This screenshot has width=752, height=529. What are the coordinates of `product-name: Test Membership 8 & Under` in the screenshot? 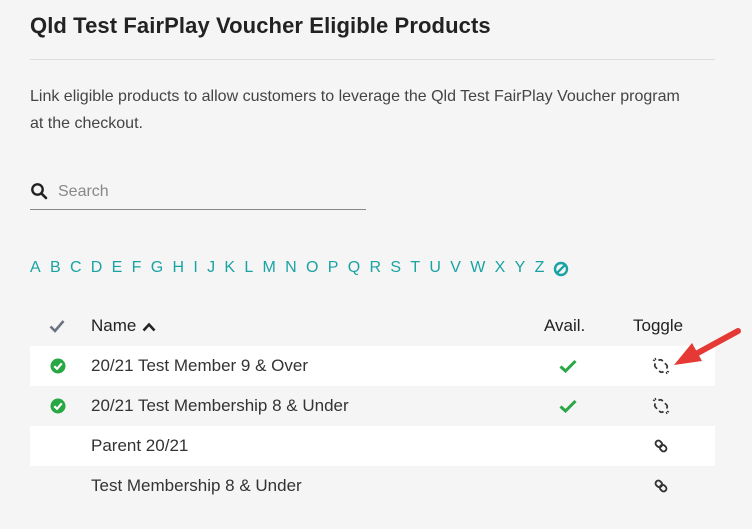 It's located at (196, 485).